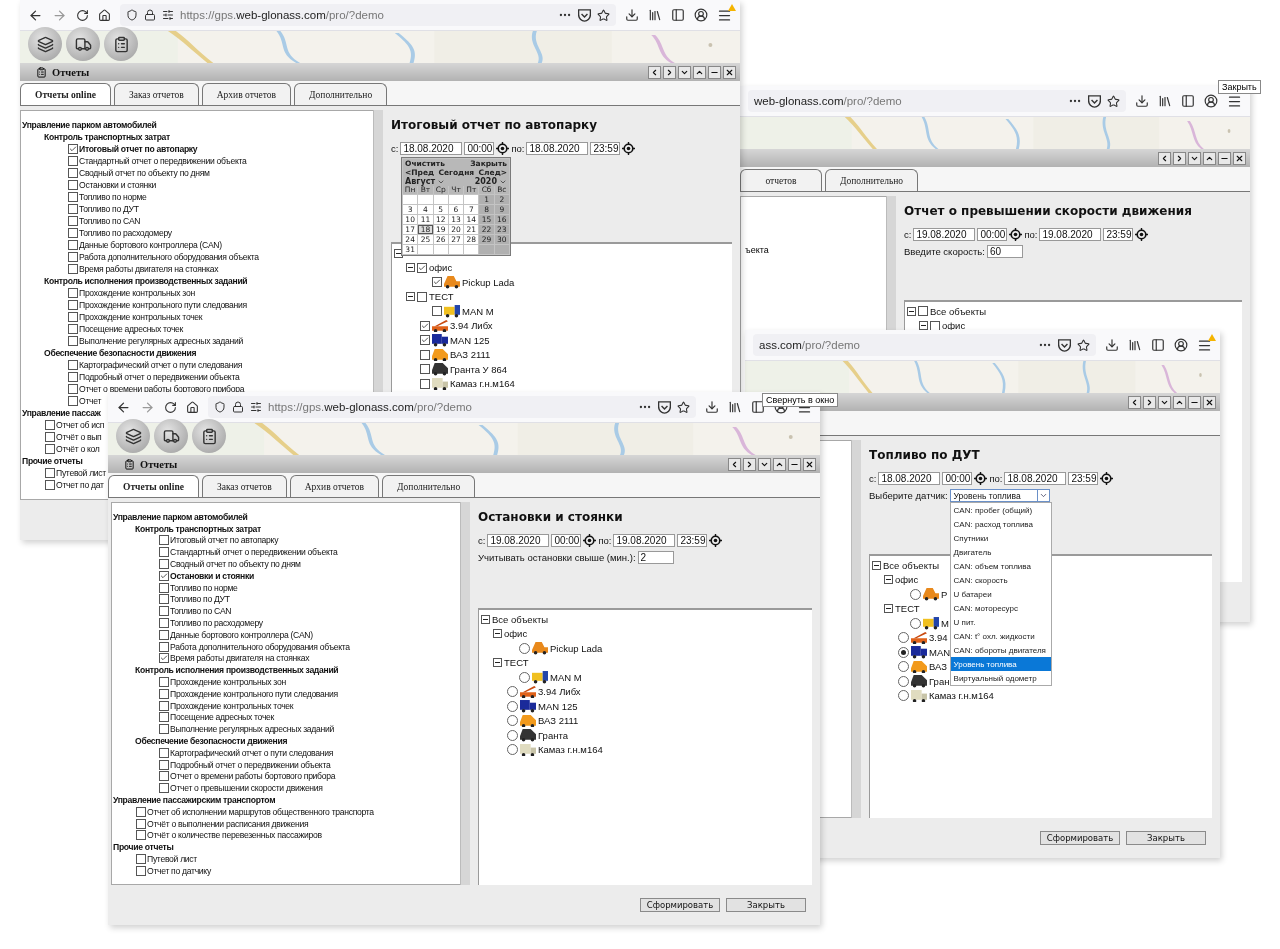 This screenshot has height=949, width=1280. I want to click on tree-item: ТЕСТ, so click(516, 663).